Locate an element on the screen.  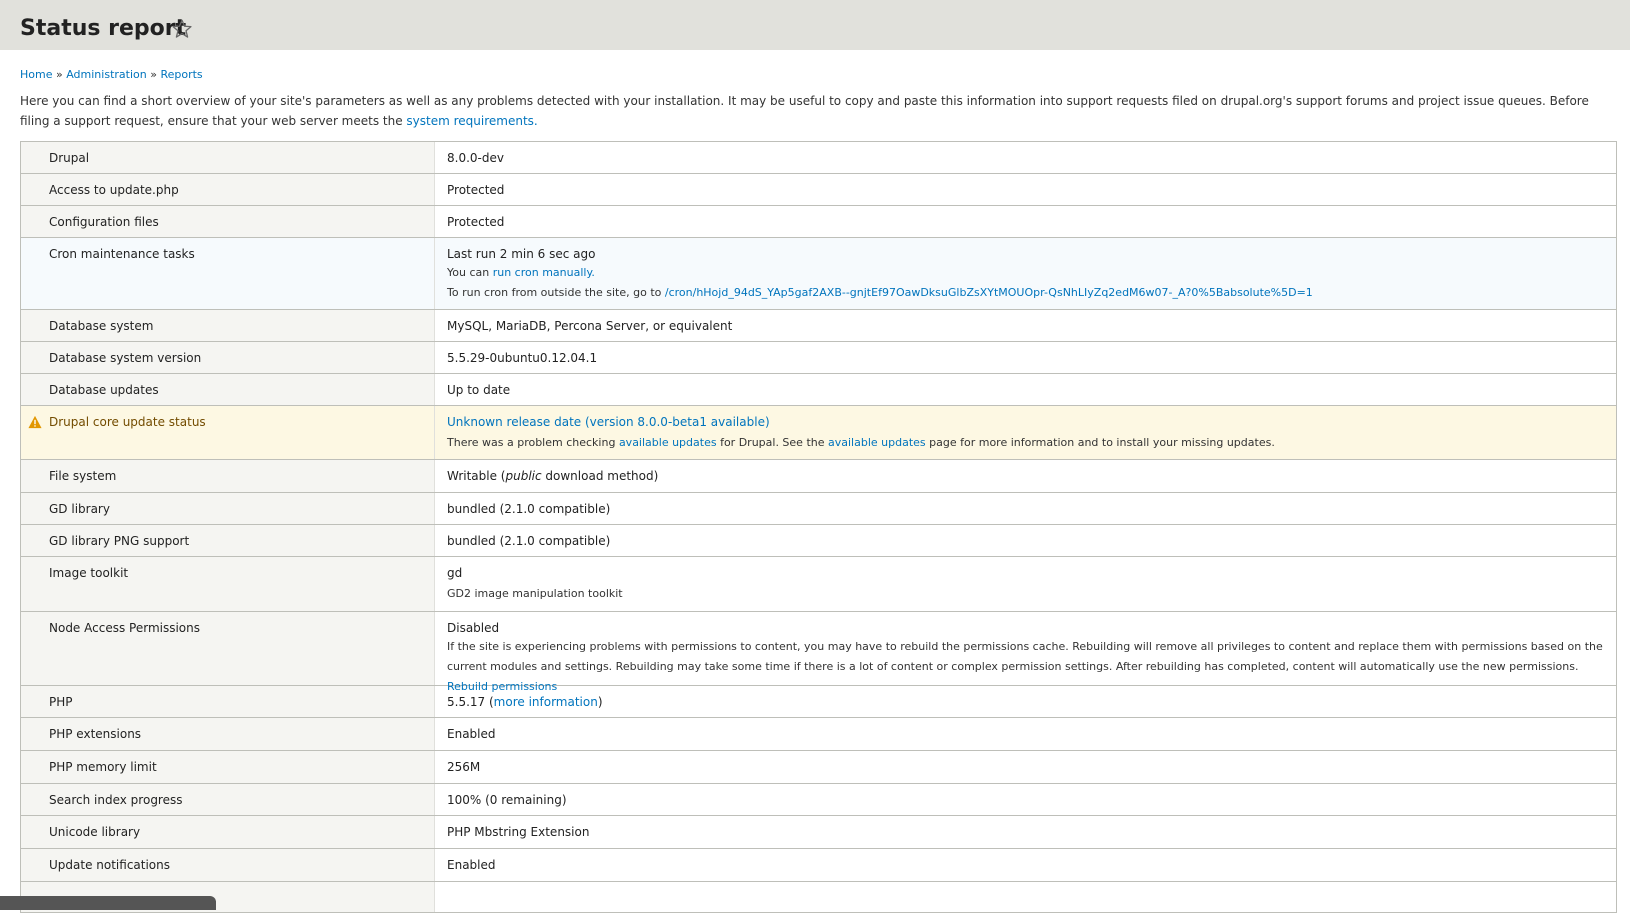
row-label: Cron maintenance tasks is located at coordinates (228, 273).